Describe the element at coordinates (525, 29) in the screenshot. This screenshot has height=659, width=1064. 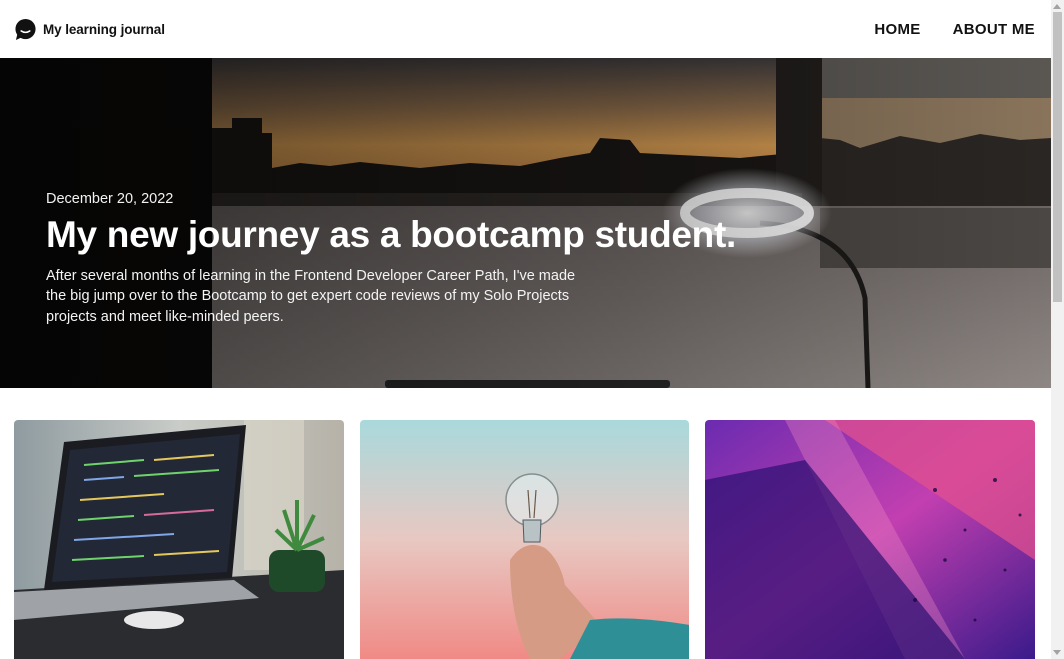
I see `site-header: My learning journal HOME ABOUT ME` at that location.